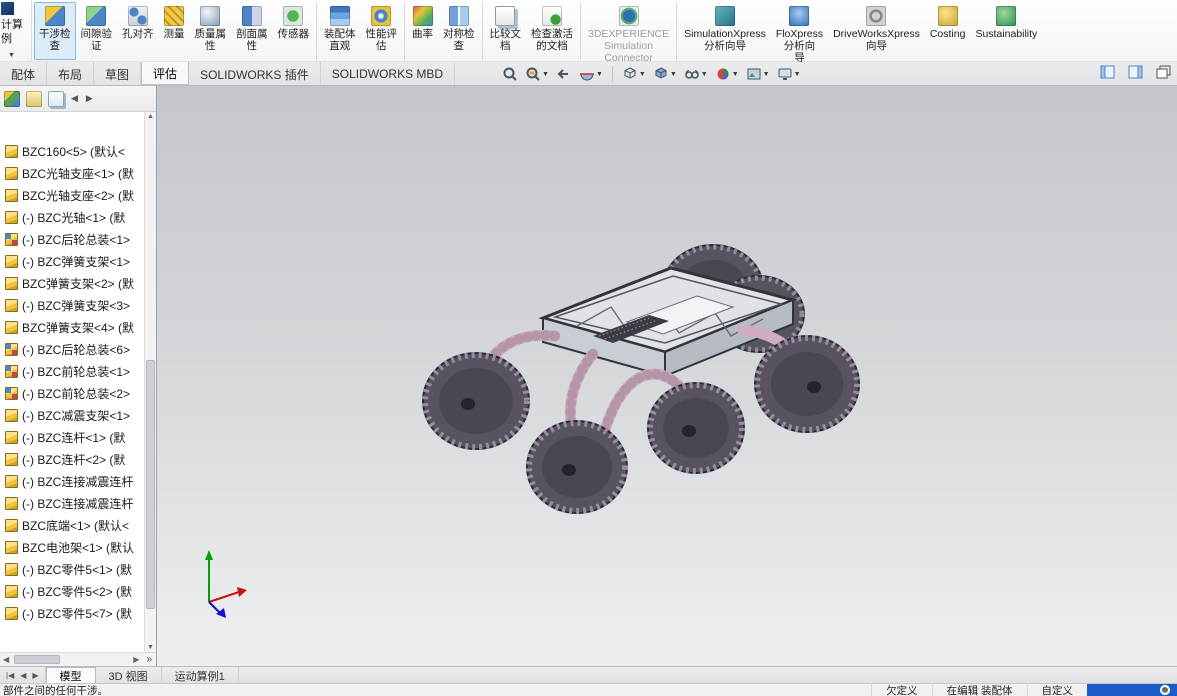 This screenshot has height=696, width=1177. Describe the element at coordinates (71, 659) in the screenshot. I see `scrollbar-track` at that location.